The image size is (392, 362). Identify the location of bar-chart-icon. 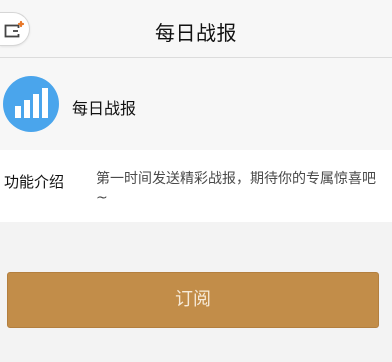
(31, 103).